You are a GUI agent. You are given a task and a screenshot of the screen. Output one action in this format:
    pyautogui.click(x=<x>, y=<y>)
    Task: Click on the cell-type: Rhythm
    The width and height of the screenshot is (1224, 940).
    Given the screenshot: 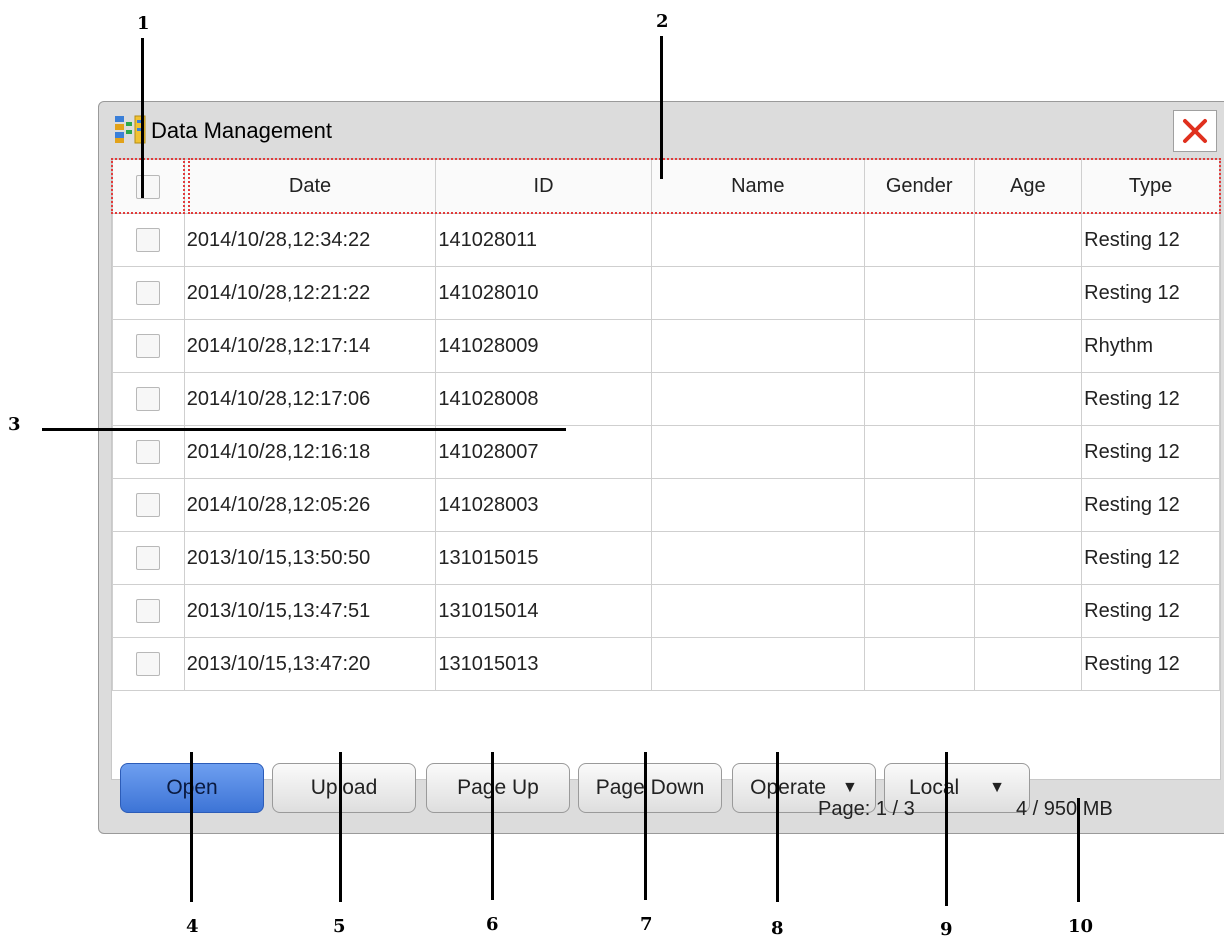 What is the action you would take?
    pyautogui.click(x=1150, y=346)
    